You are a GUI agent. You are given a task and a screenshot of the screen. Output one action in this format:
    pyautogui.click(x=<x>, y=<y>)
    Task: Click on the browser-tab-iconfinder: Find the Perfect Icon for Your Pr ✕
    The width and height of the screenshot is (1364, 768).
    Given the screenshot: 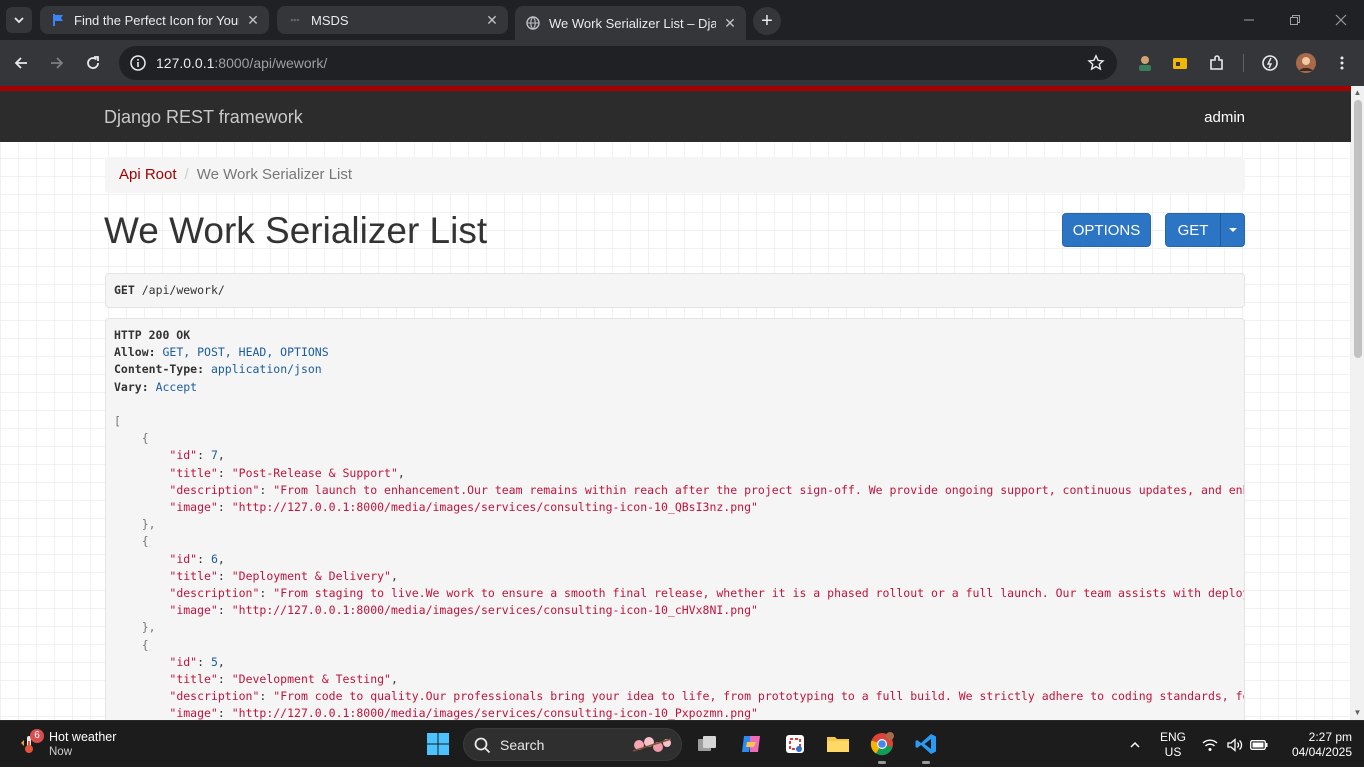 What is the action you would take?
    pyautogui.click(x=154, y=20)
    